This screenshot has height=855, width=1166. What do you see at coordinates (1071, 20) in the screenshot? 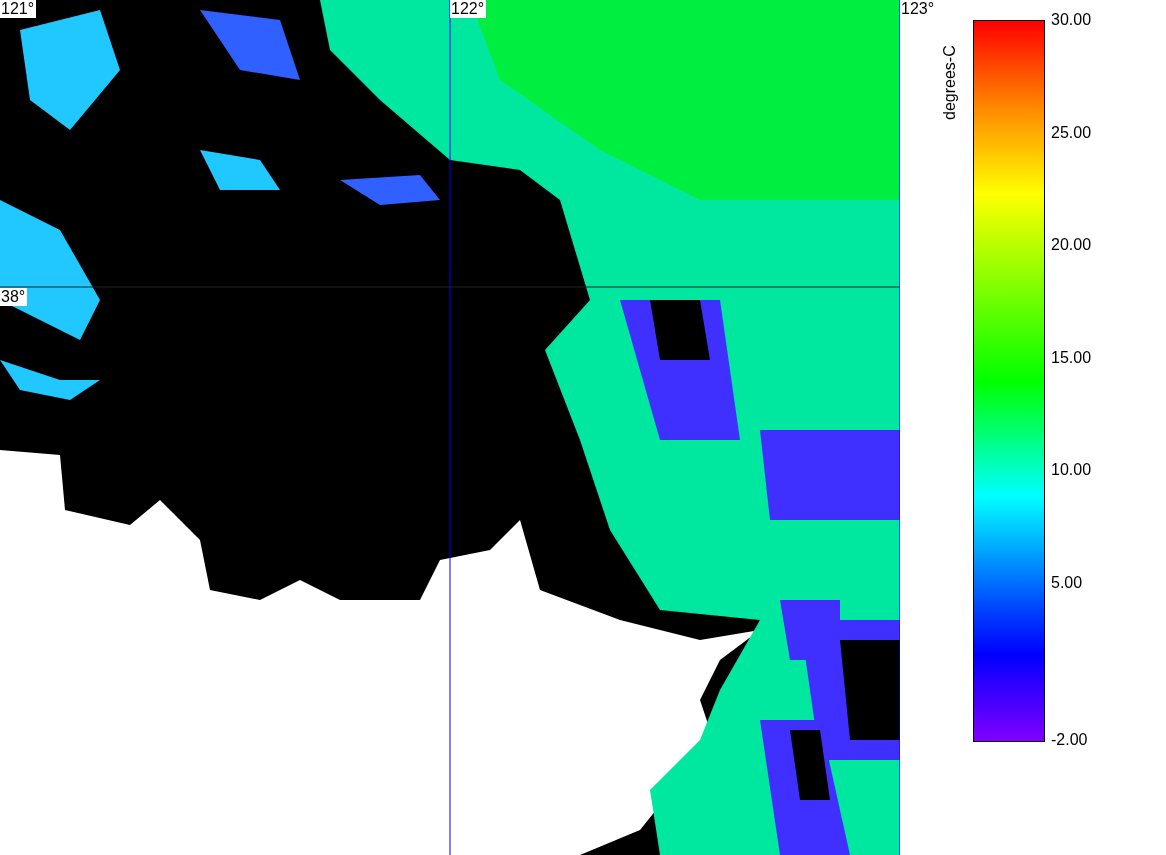
I see `colorbar-tick-label: 30.00` at bounding box center [1071, 20].